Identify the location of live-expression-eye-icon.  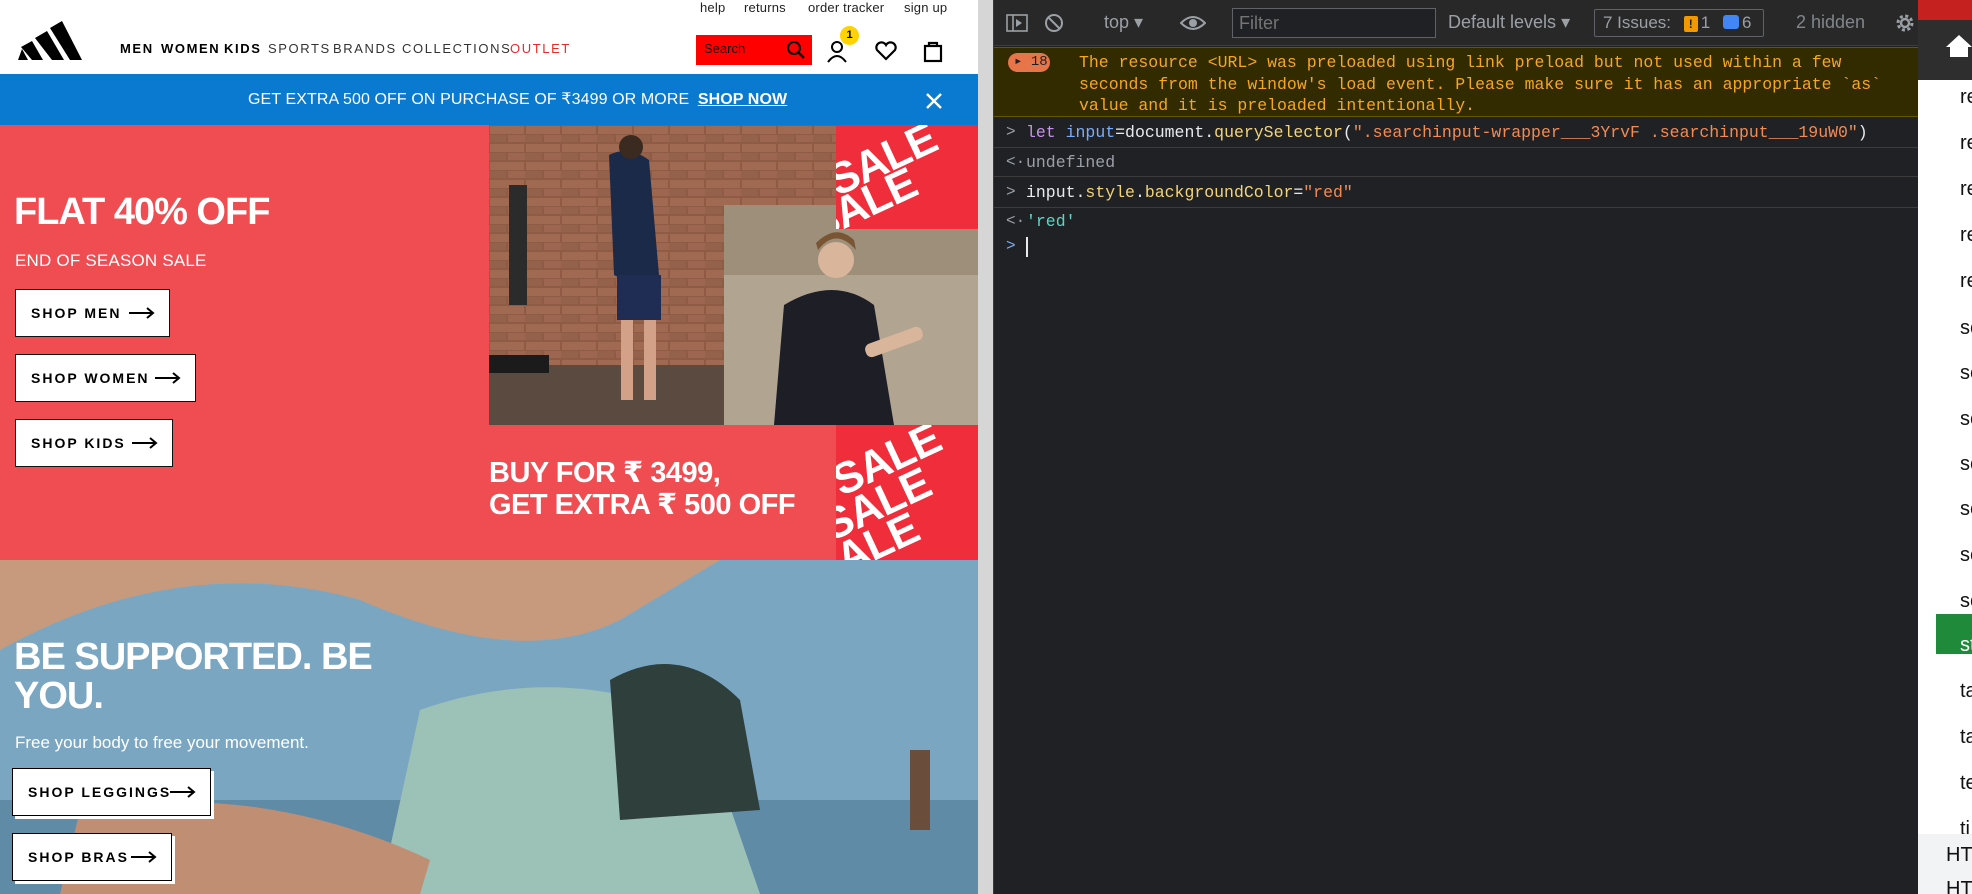
(1193, 23).